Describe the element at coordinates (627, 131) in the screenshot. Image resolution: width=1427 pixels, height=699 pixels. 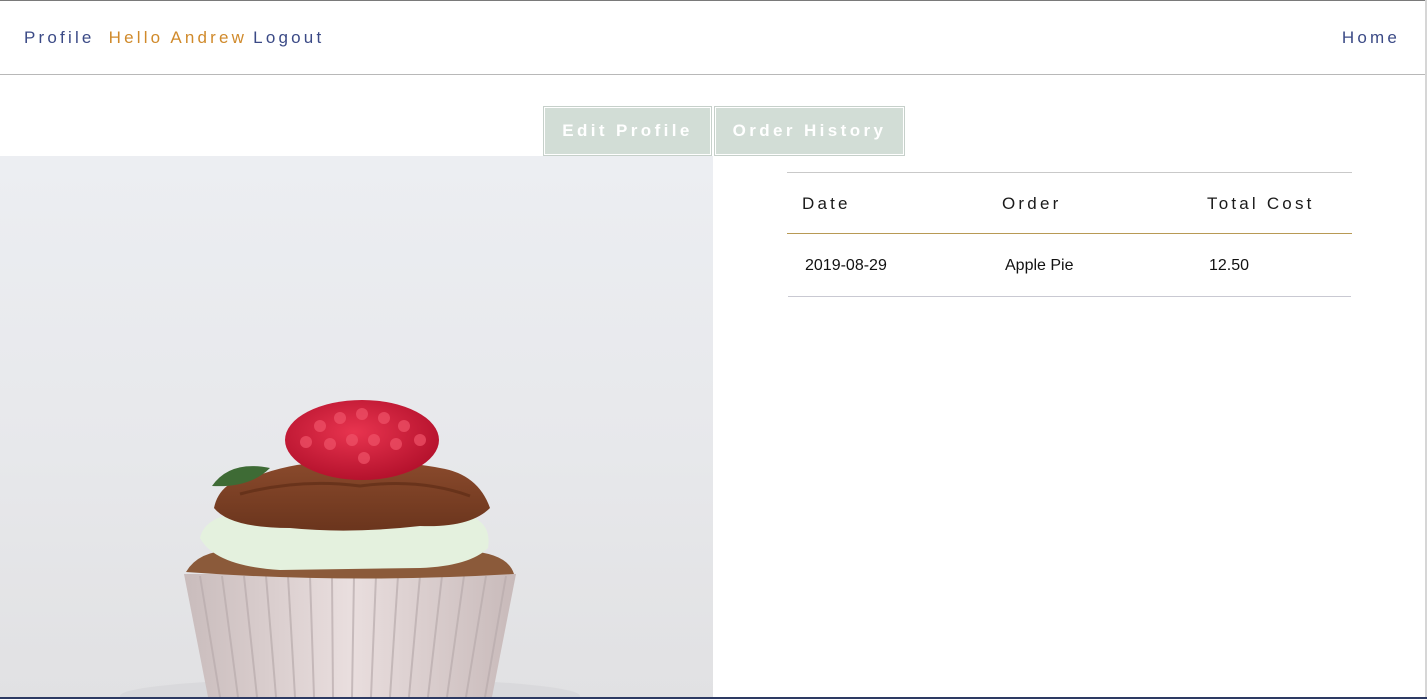
I see `edit-profile-button: Edit Profile` at that location.